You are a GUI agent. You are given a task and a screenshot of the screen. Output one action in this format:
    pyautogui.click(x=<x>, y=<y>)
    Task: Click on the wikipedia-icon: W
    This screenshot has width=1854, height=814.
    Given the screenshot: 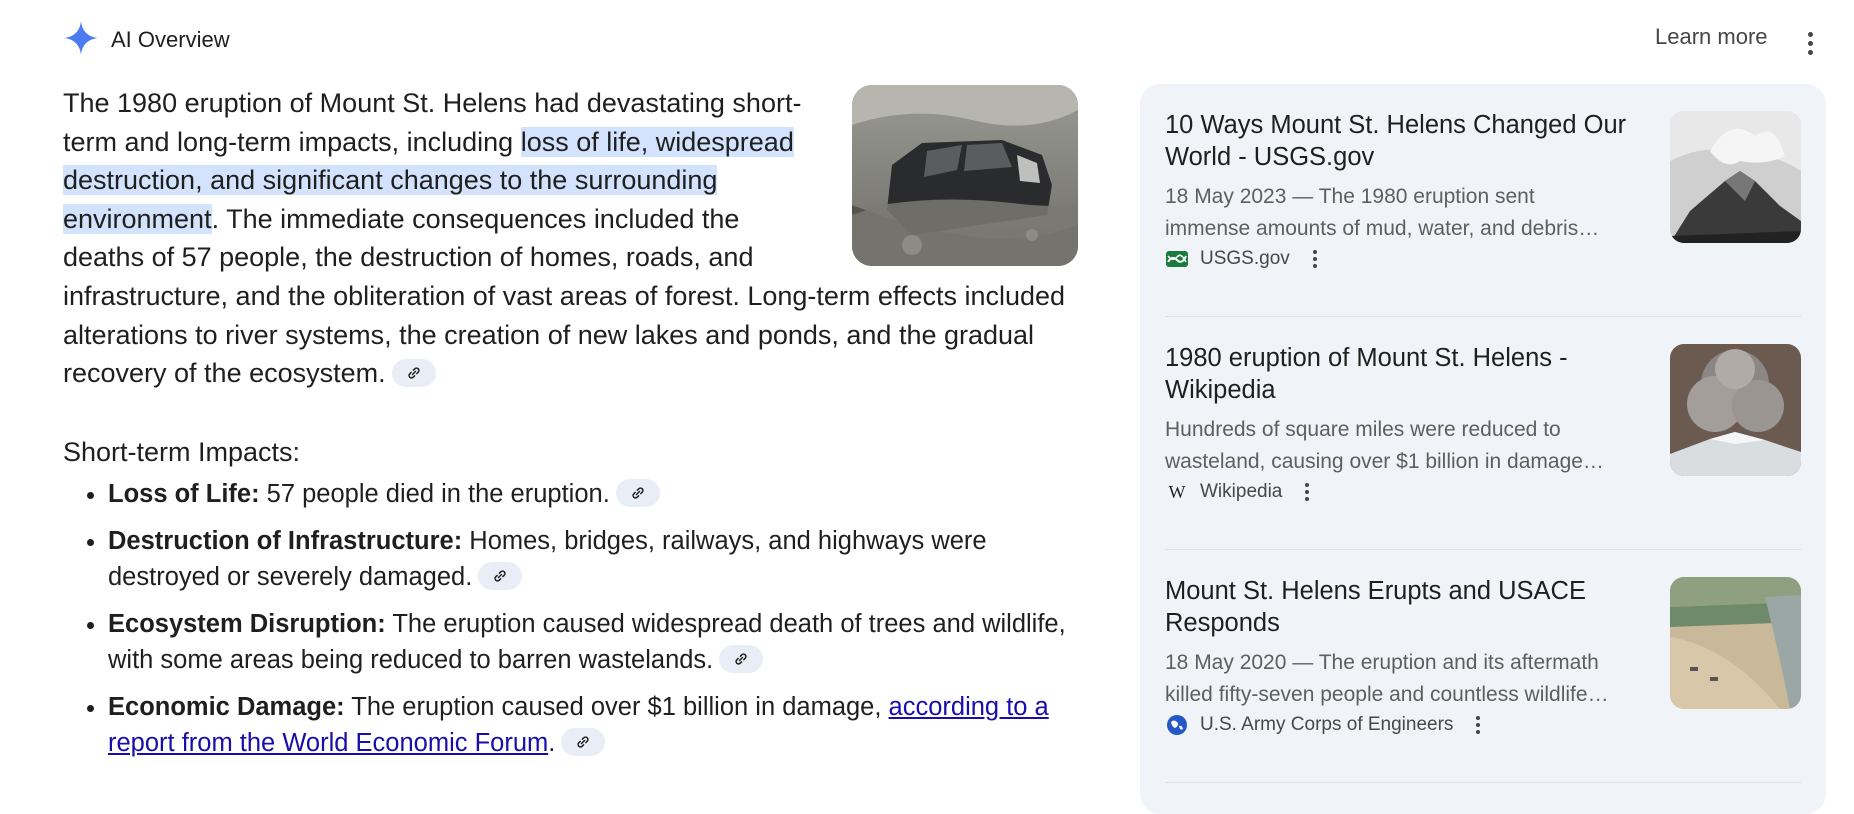 What is the action you would take?
    pyautogui.click(x=1177, y=492)
    